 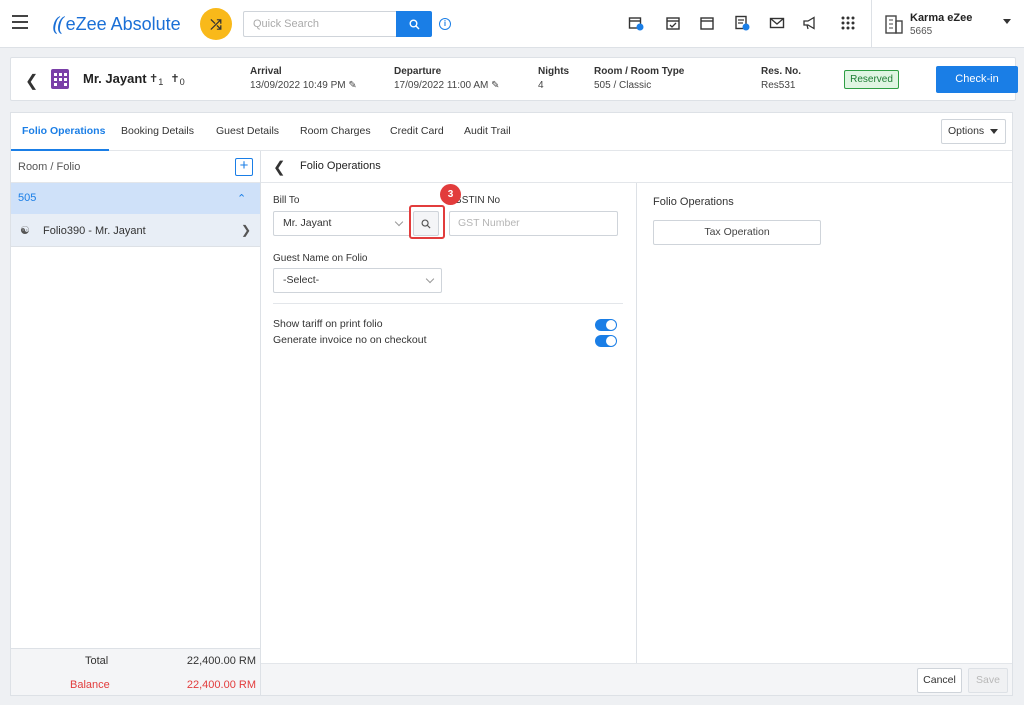 What do you see at coordinates (246, 230) in the screenshot?
I see `chevron-right-icon: ❯` at bounding box center [246, 230].